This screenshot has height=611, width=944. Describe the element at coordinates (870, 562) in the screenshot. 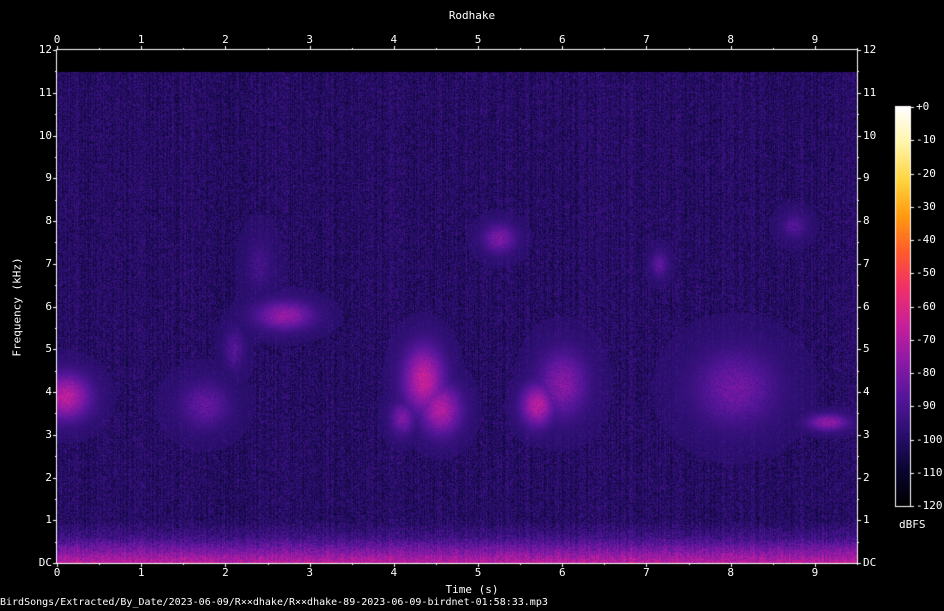

I see `y-tick-label-right: DC` at that location.